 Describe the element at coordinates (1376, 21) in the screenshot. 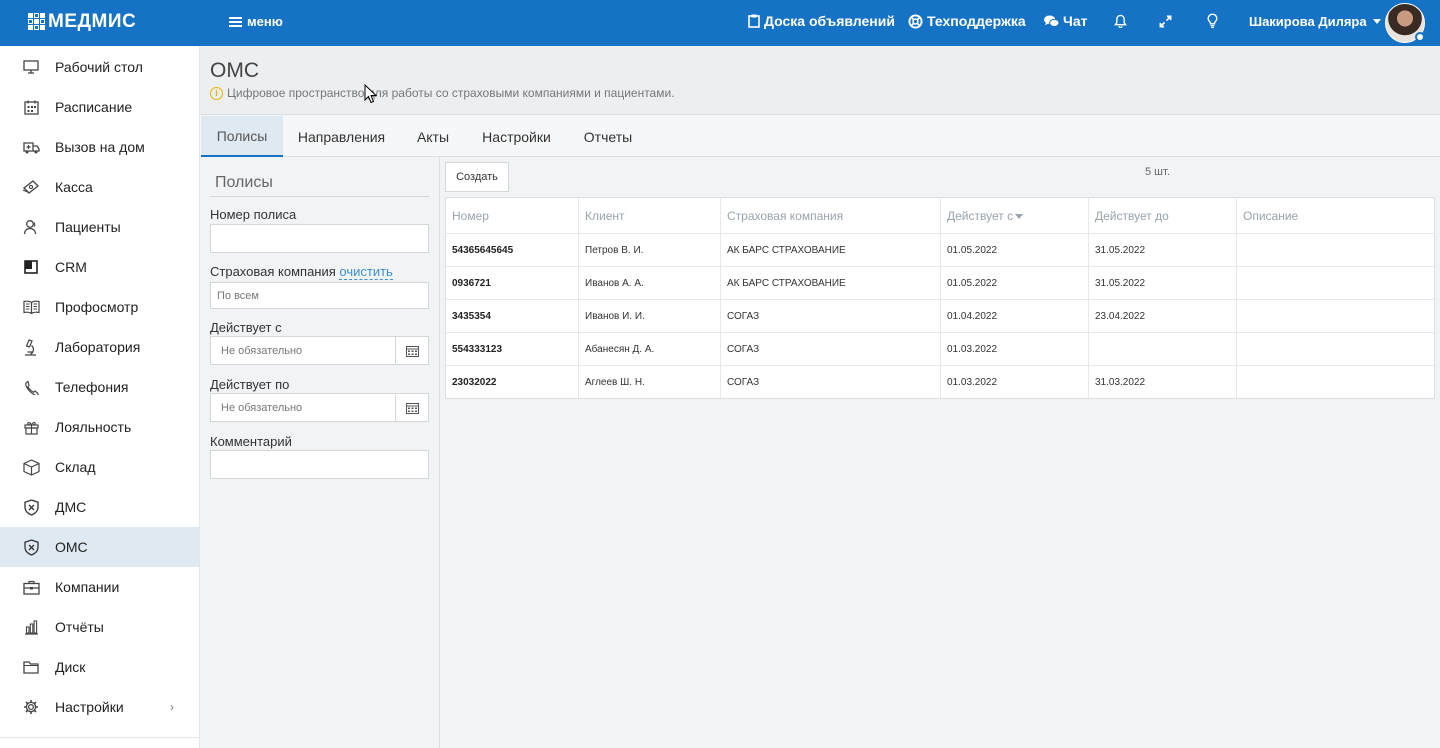

I see `chevron-down-icon` at that location.